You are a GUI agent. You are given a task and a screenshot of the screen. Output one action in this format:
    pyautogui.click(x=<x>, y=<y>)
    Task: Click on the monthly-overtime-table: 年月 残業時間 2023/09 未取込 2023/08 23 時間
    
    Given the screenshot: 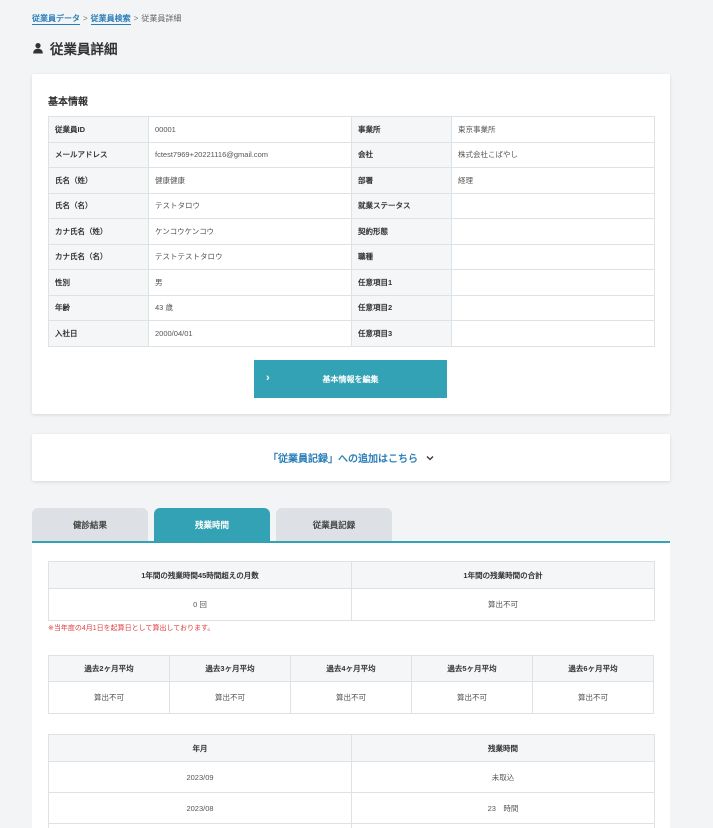 What is the action you would take?
    pyautogui.click(x=351, y=781)
    